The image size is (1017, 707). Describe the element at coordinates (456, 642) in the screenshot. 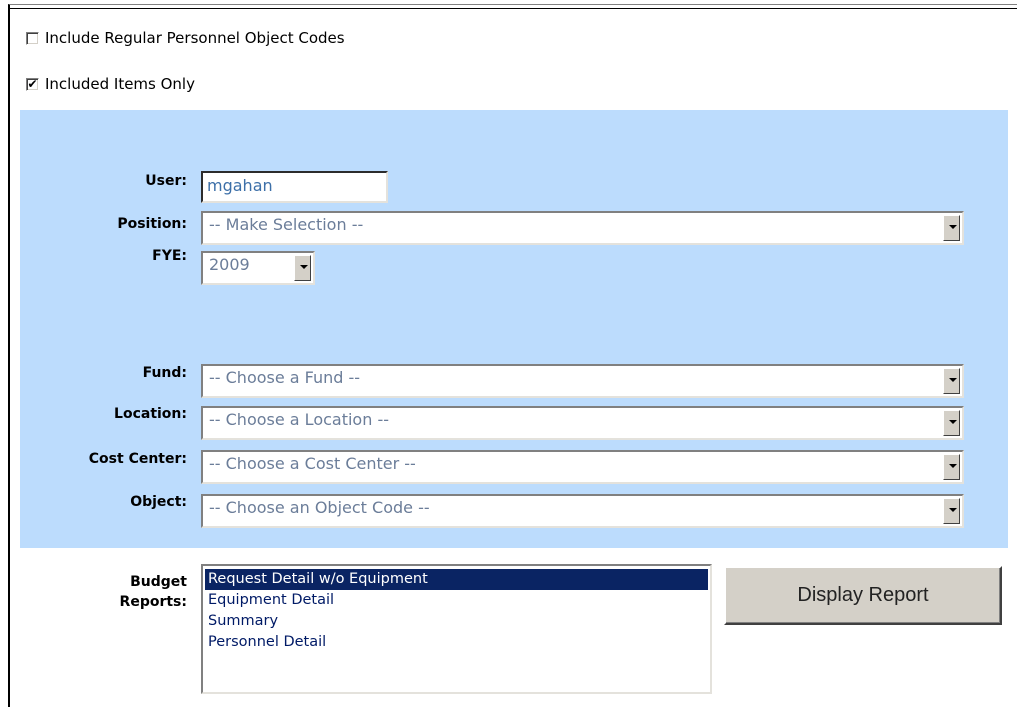

I see `list-item-personnel-detail: Personnel Detail` at that location.